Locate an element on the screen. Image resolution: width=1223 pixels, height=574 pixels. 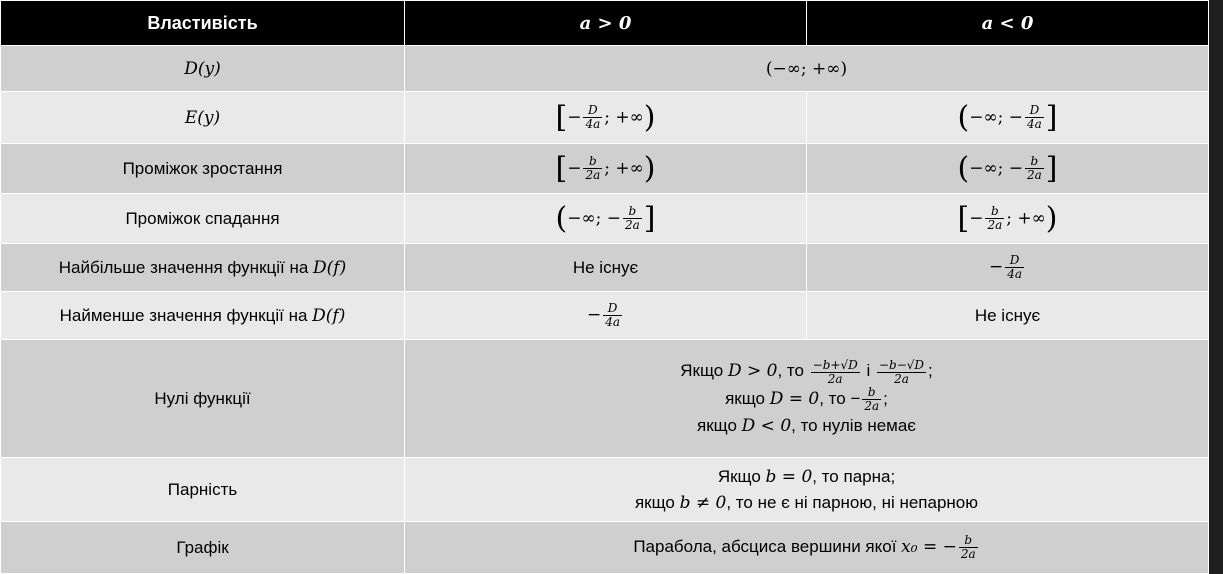
bracket-close: ] is located at coordinates (1051, 117).